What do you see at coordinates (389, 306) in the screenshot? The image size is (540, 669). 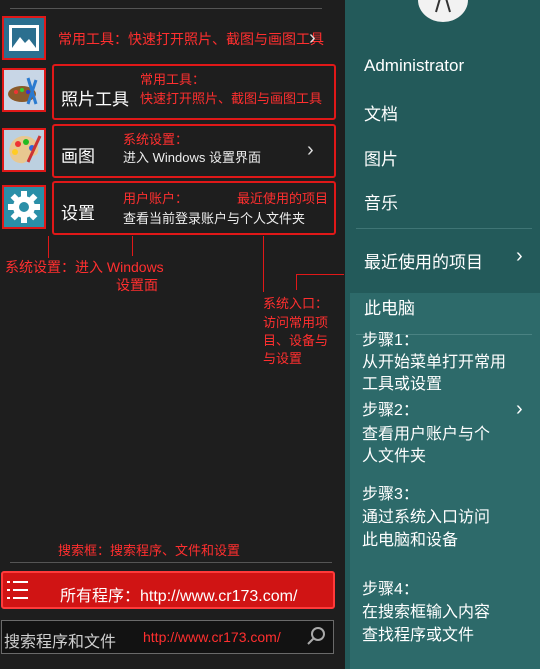 I see `this-pc-link: 此电脑` at bounding box center [389, 306].